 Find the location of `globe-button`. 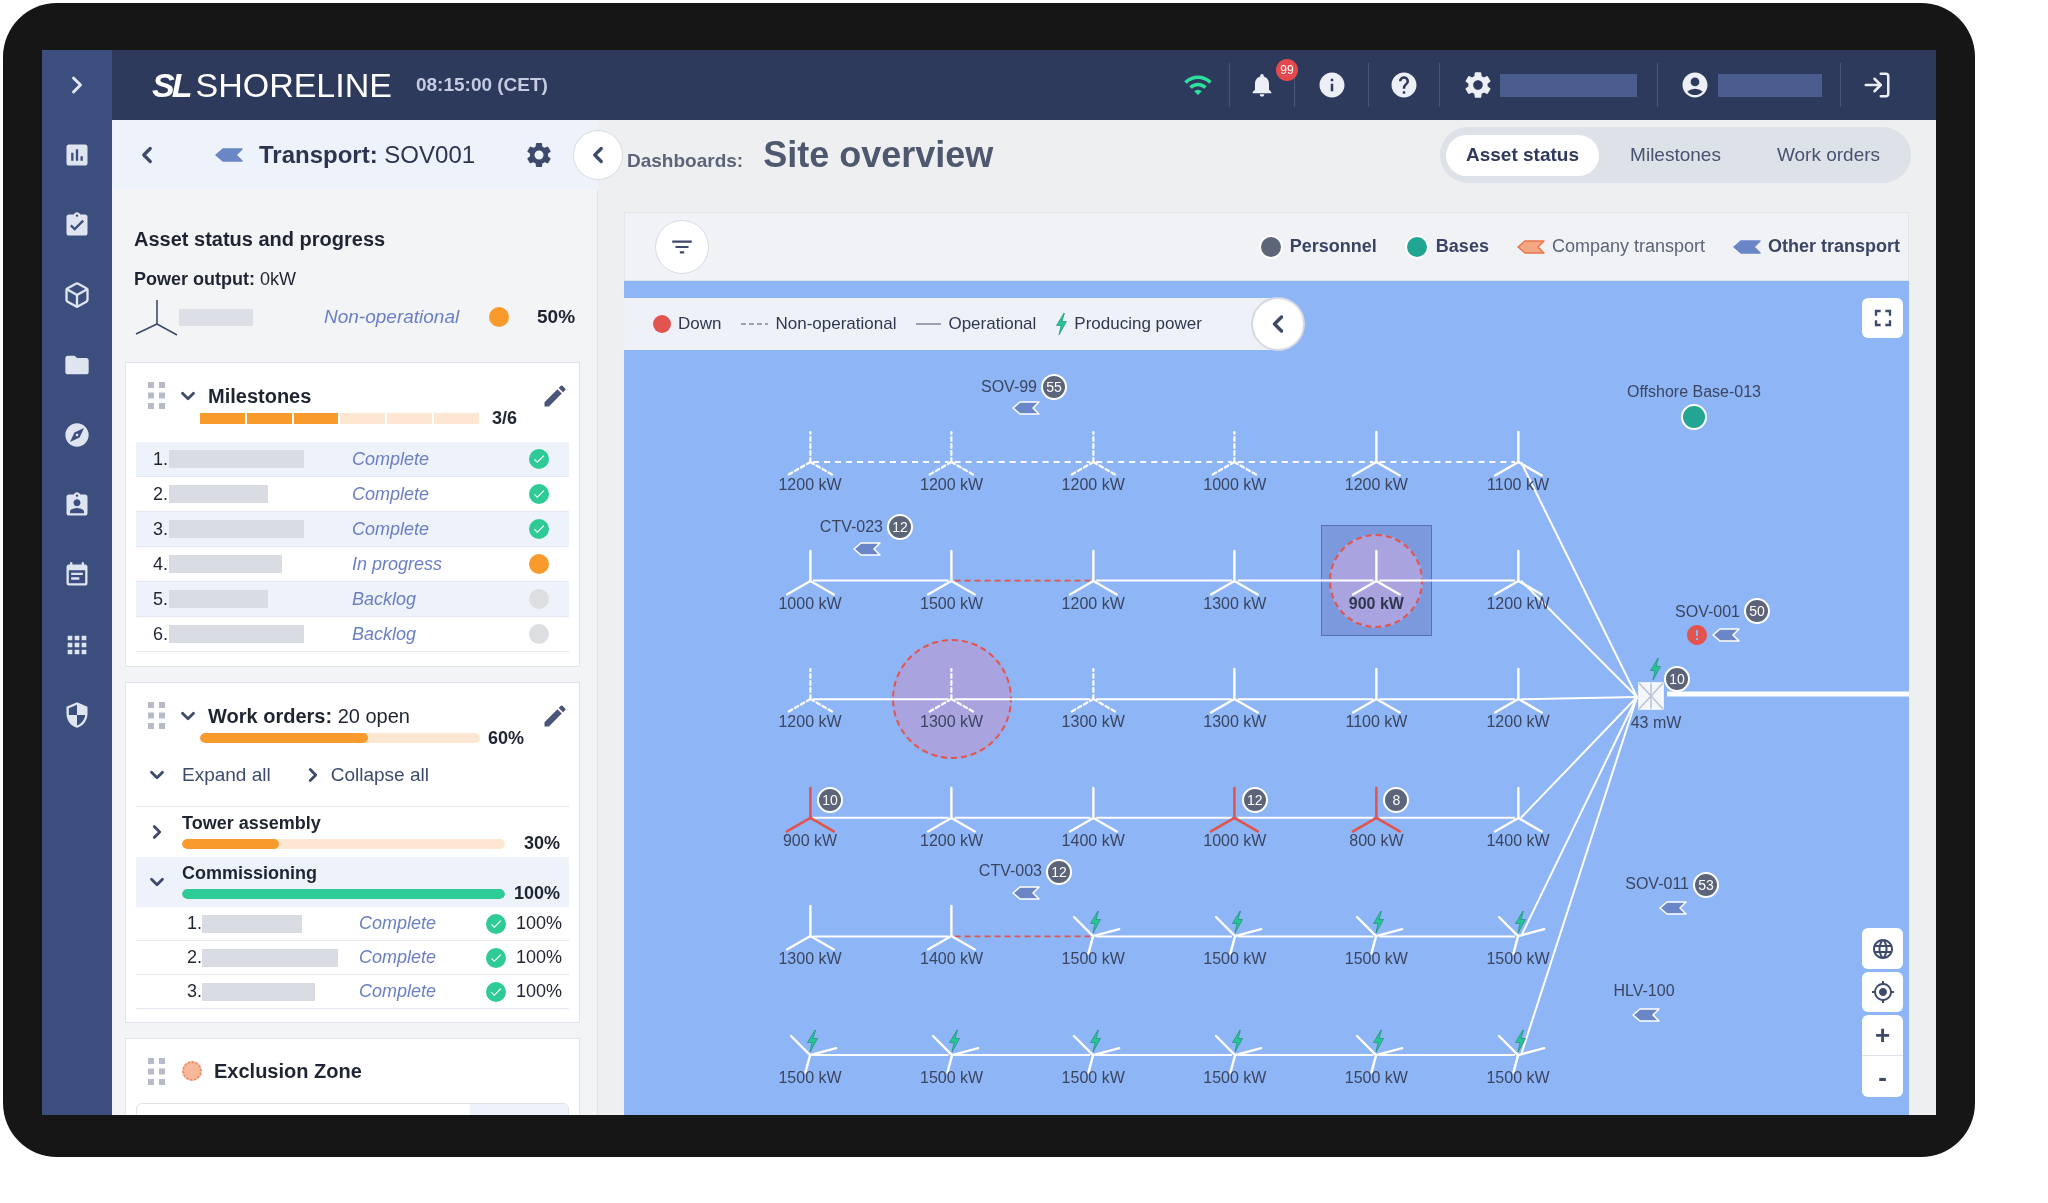

globe-button is located at coordinates (1882, 948).